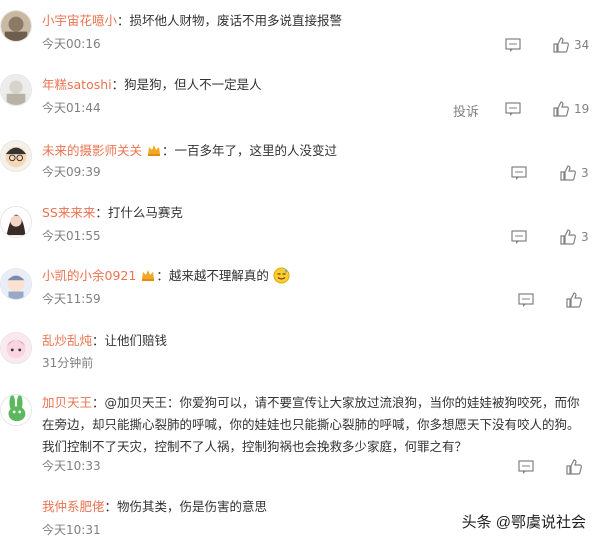 The height and width of the screenshot is (537, 600). I want to click on comment-text: 一百多年了，这里的人没变过, so click(256, 150).